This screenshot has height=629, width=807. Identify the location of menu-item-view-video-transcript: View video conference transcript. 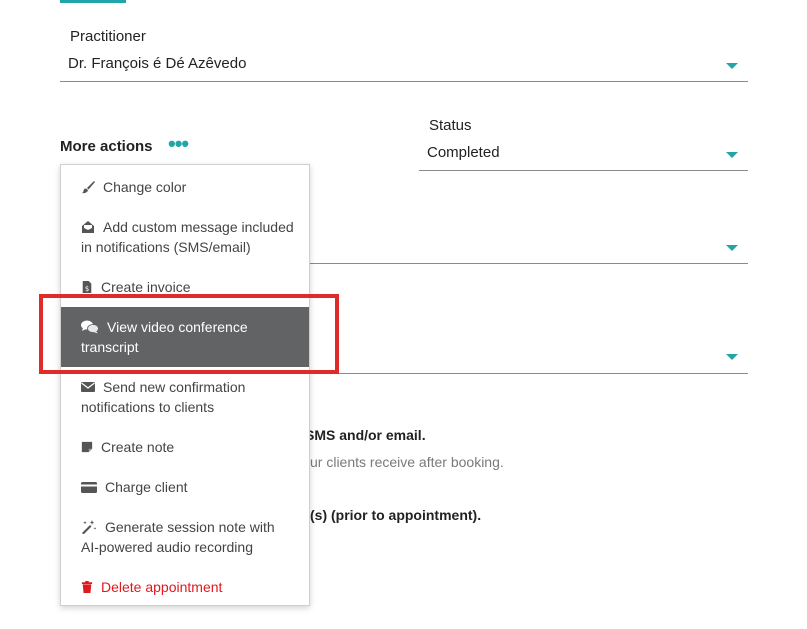
(185, 337).